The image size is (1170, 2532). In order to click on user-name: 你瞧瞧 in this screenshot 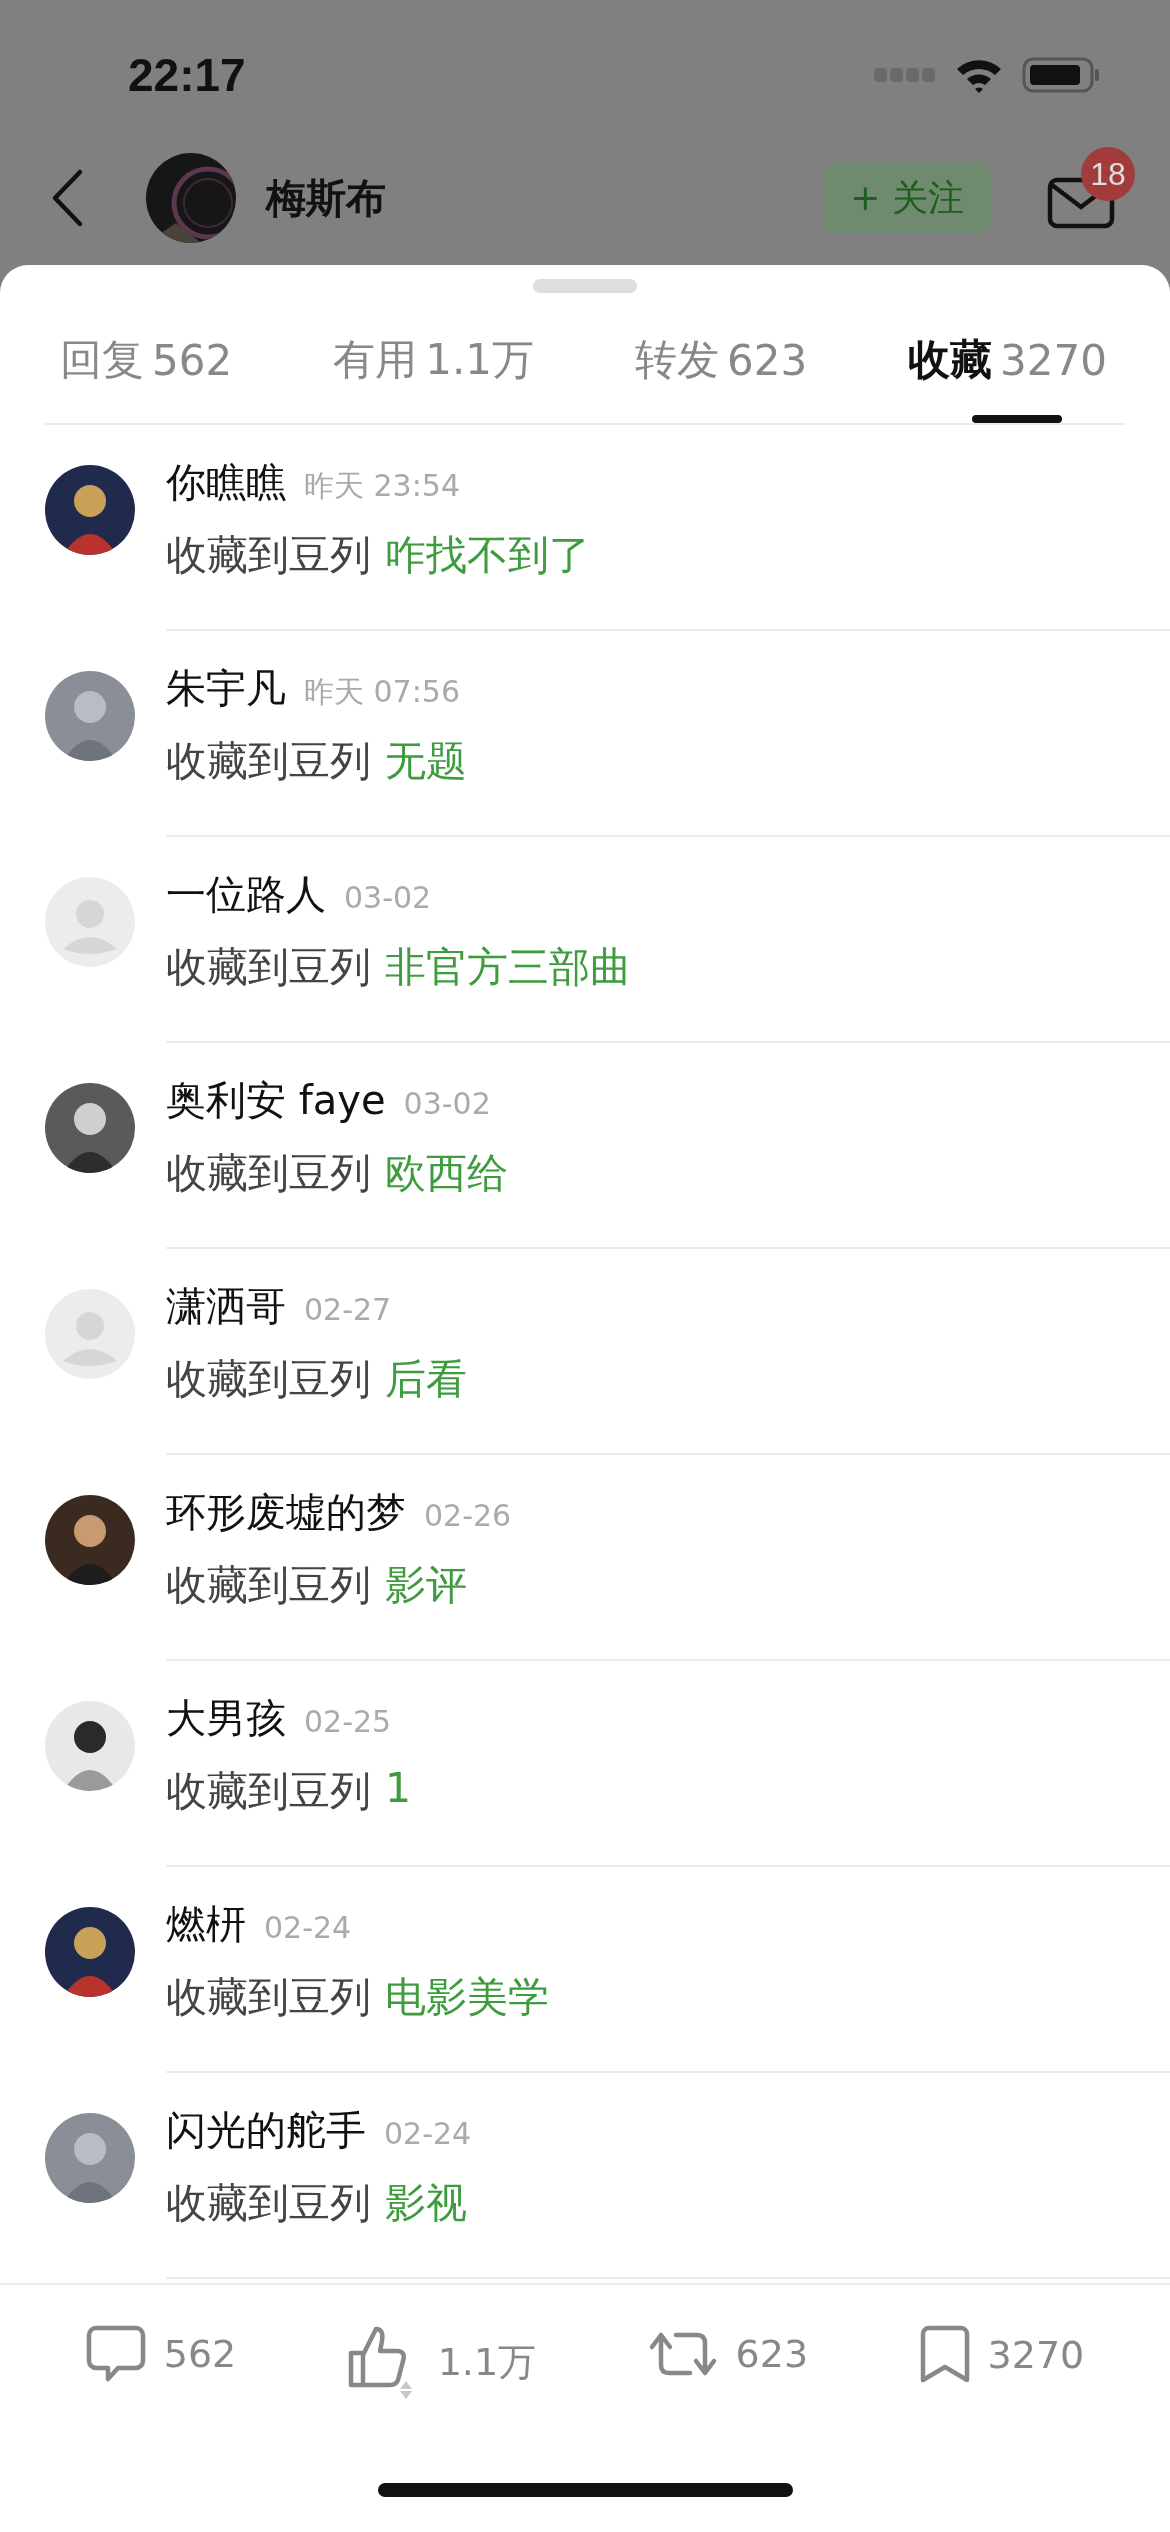, I will do `click(226, 482)`.